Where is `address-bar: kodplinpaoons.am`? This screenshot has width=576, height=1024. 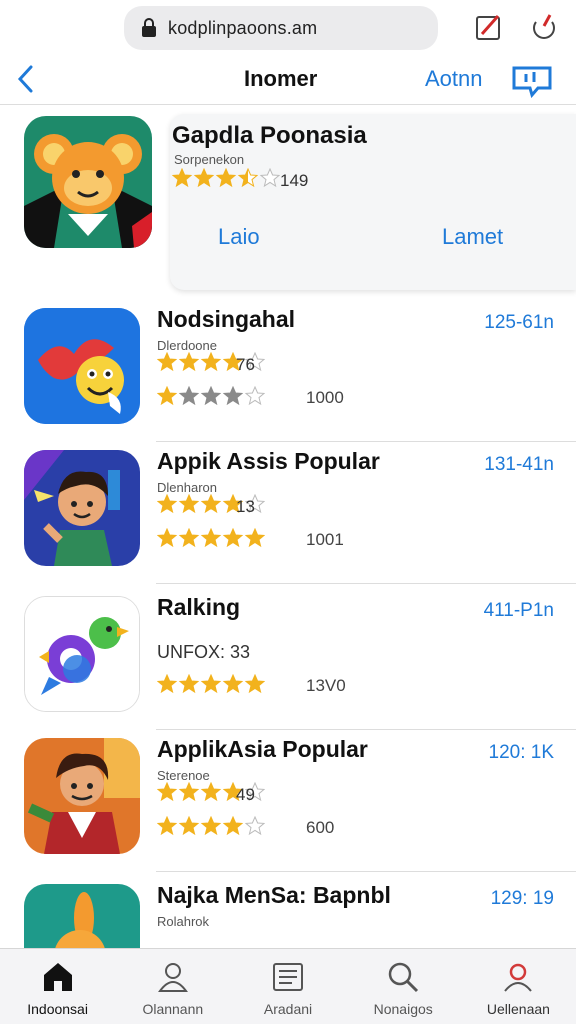
address-bar: kodplinpaoons.am is located at coordinates (281, 28).